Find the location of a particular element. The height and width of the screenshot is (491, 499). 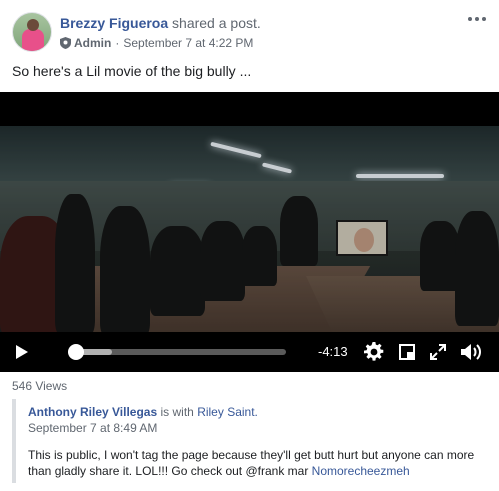

miniplayer-icon is located at coordinates (407, 352).